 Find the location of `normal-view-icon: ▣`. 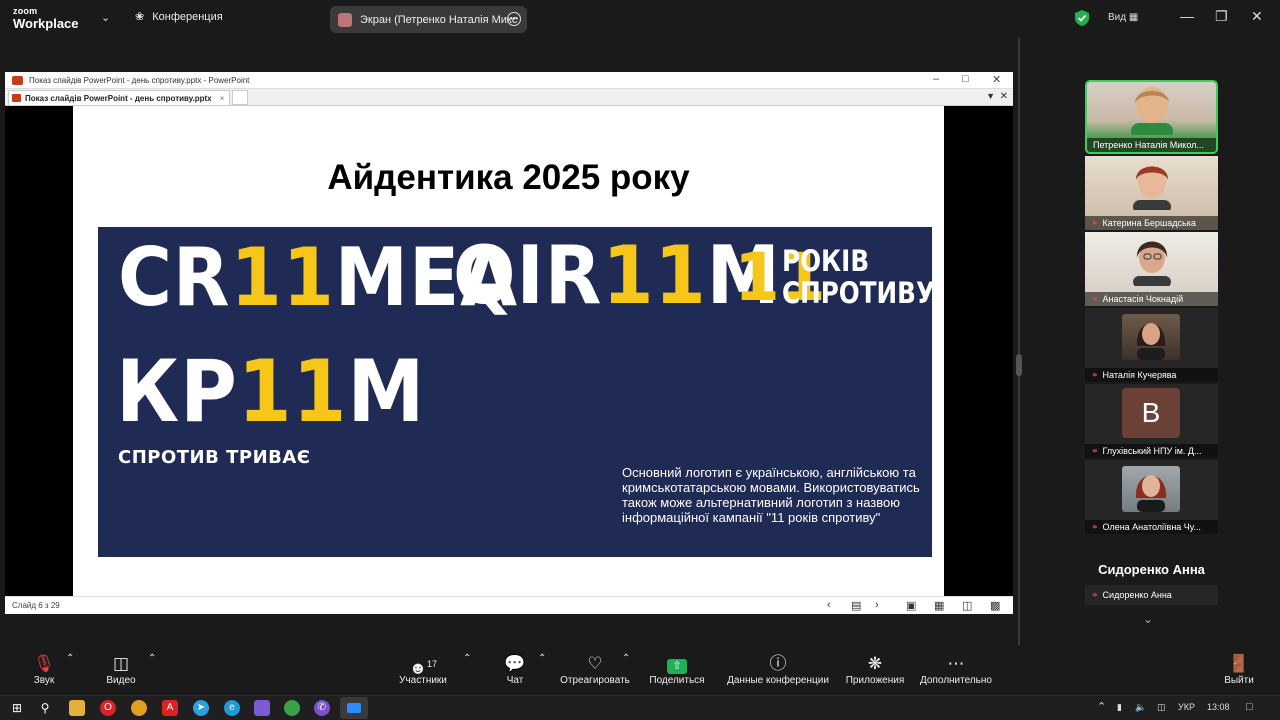

normal-view-icon: ▣ is located at coordinates (911, 605).